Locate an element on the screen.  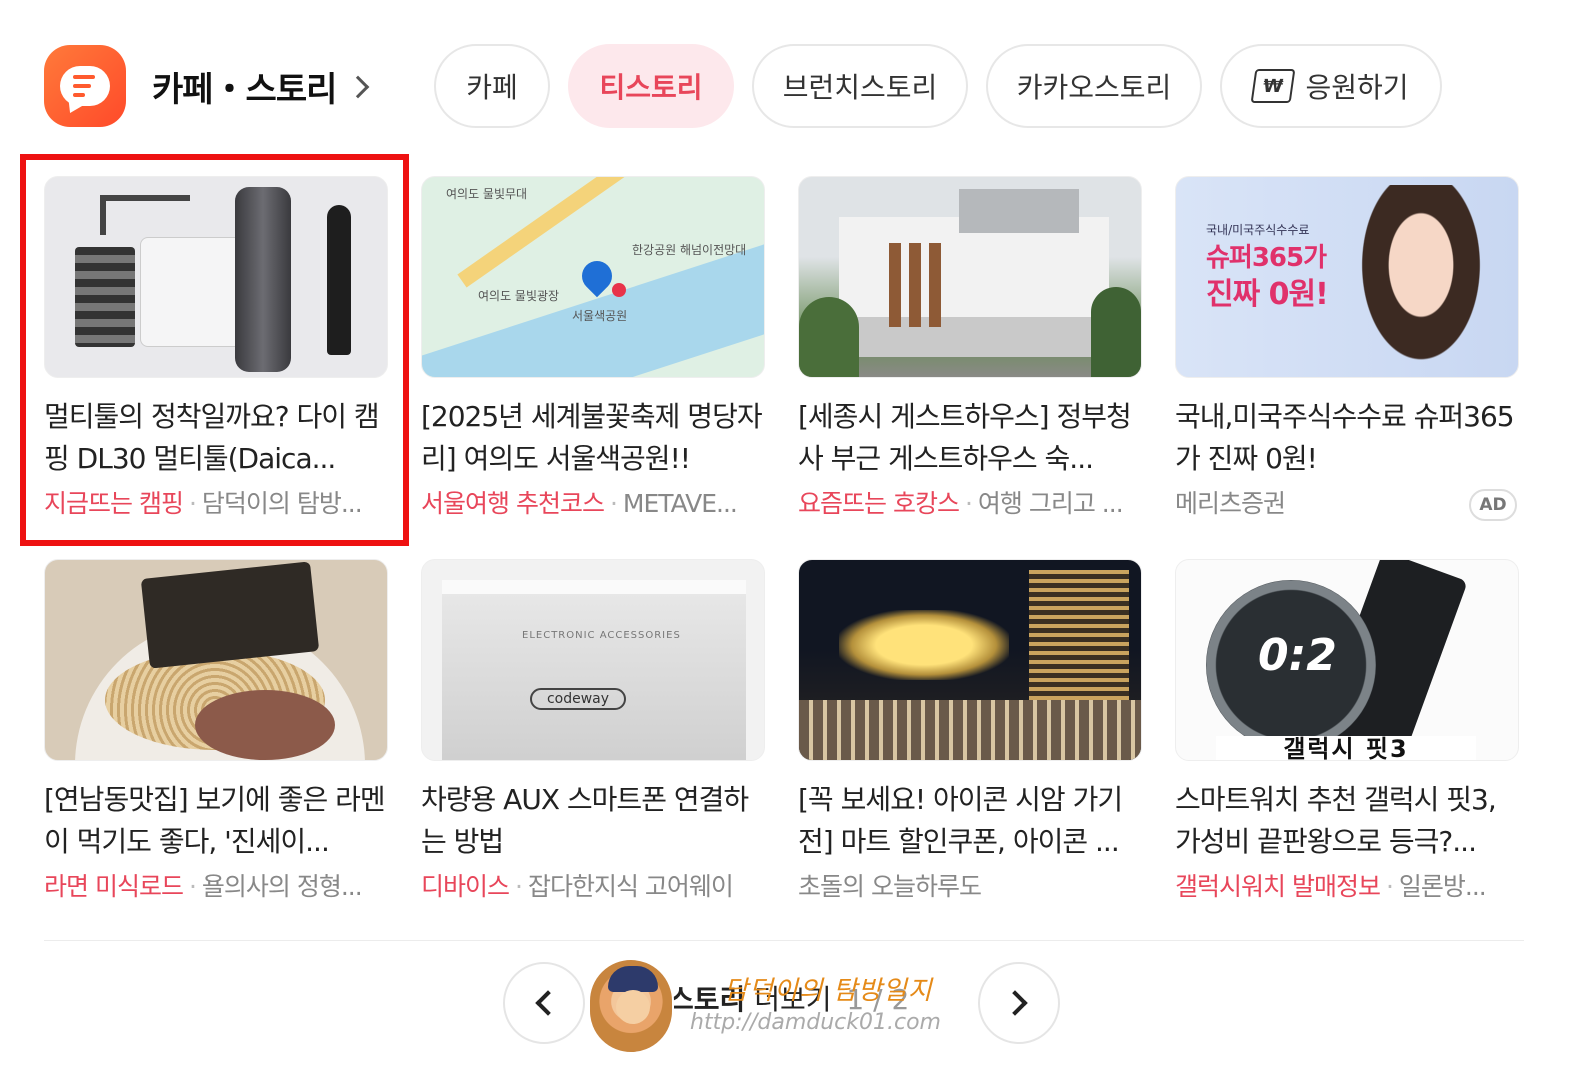
next-button is located at coordinates (1019, 1003).